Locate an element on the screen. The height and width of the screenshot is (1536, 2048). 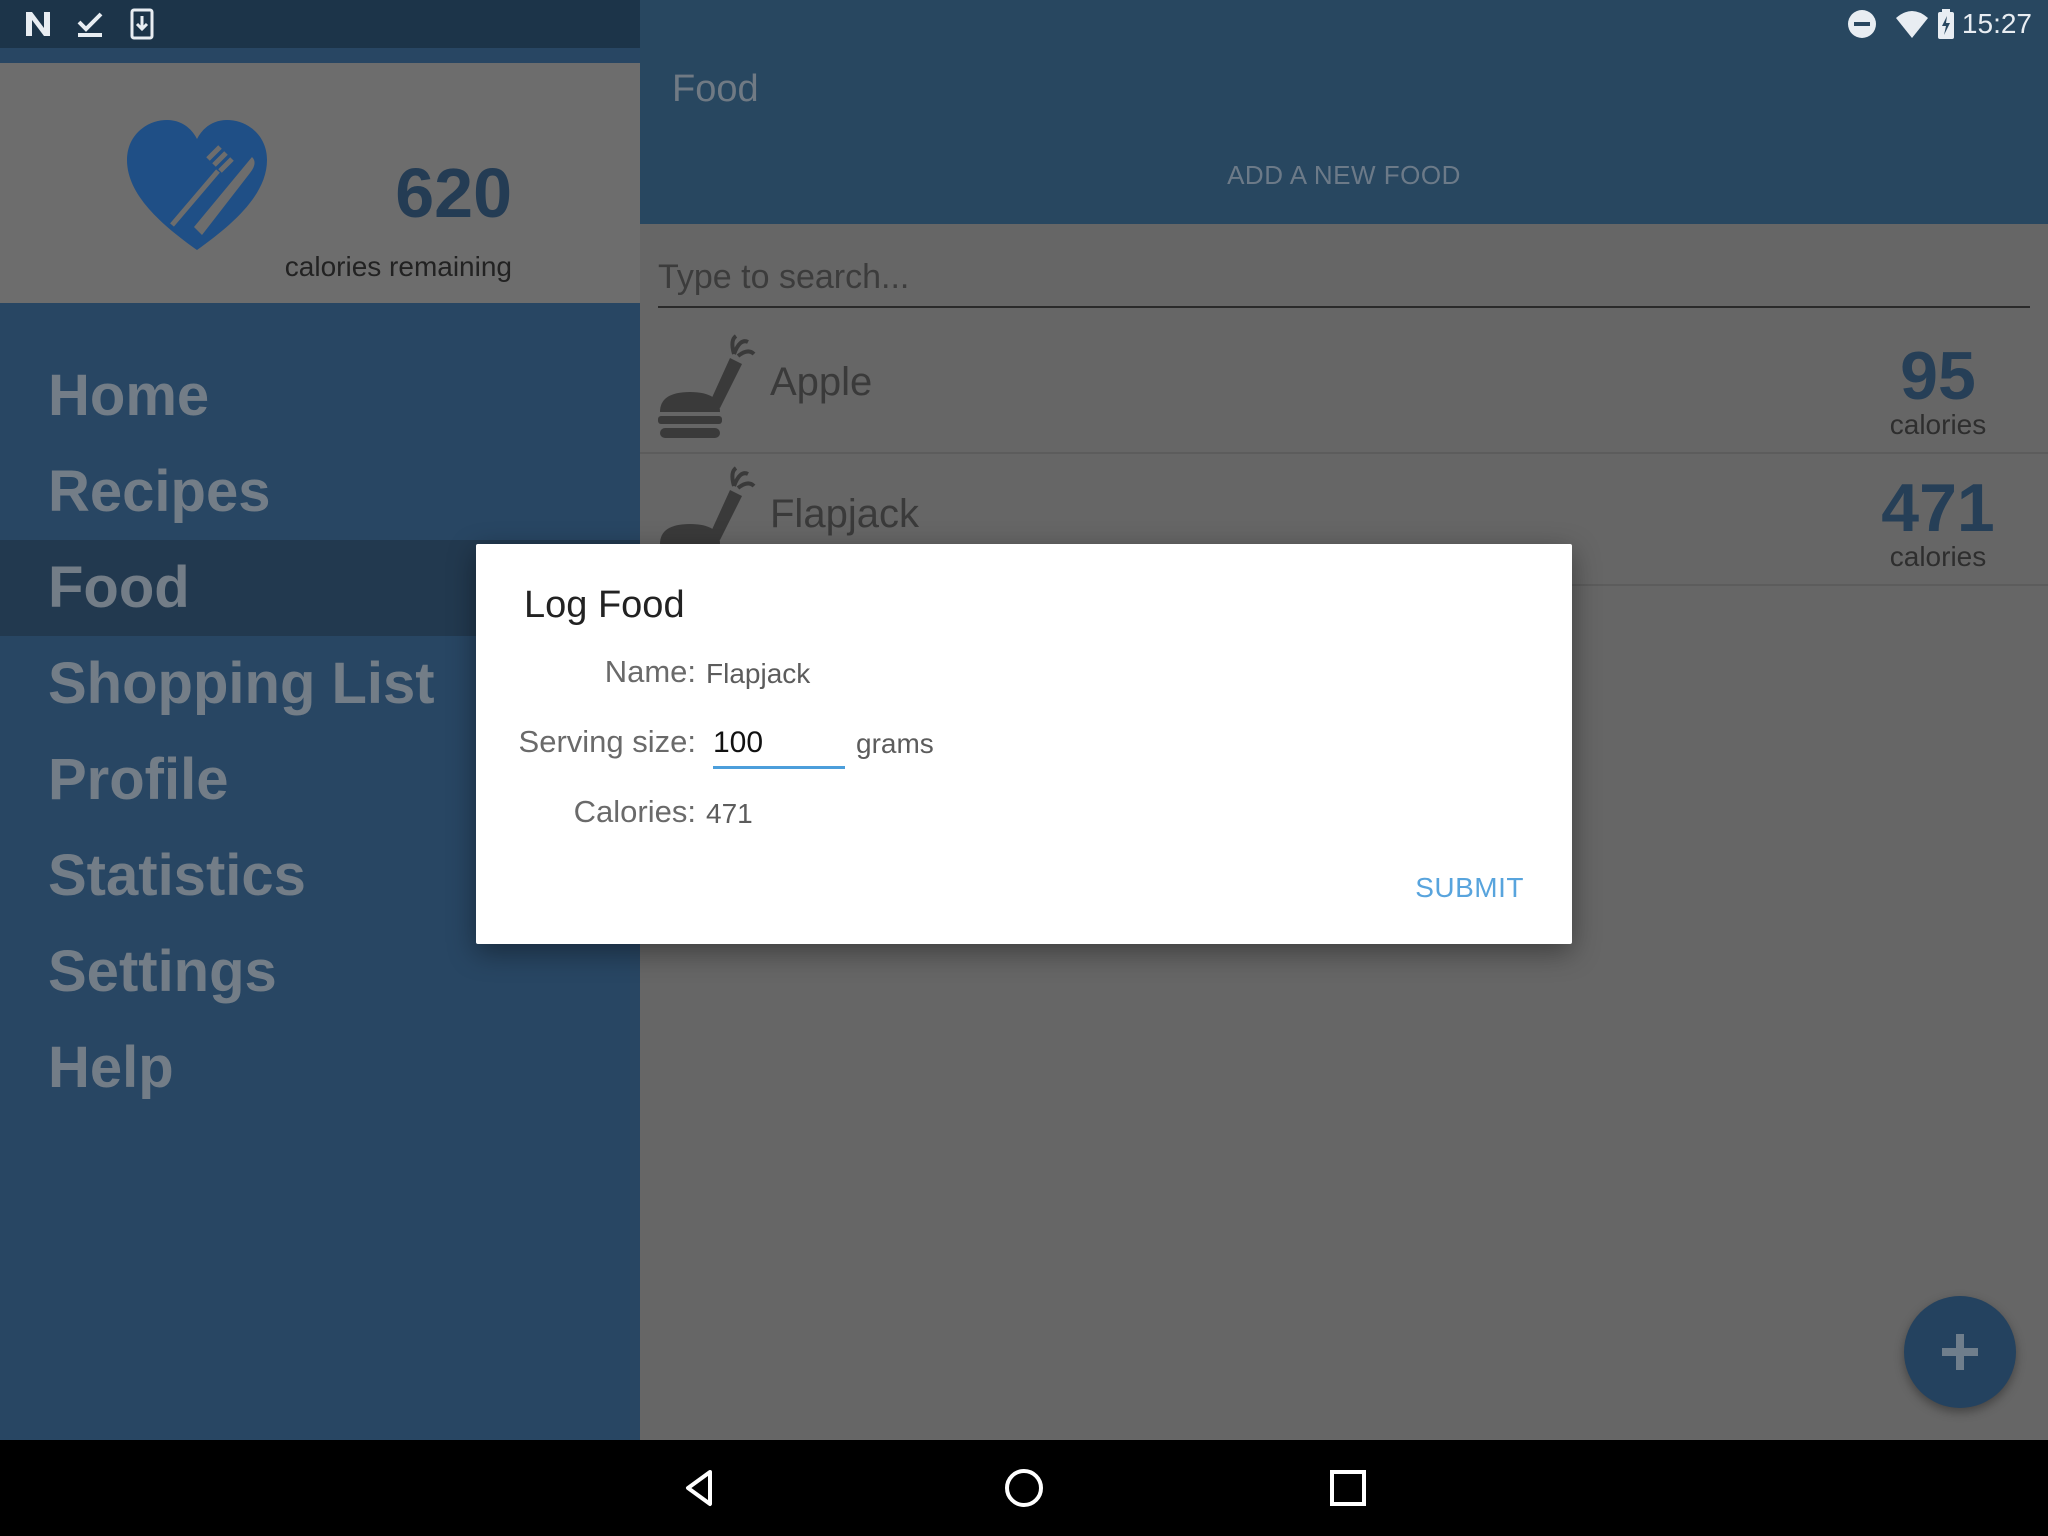
drawer-item-help: Help is located at coordinates (320, 1068).